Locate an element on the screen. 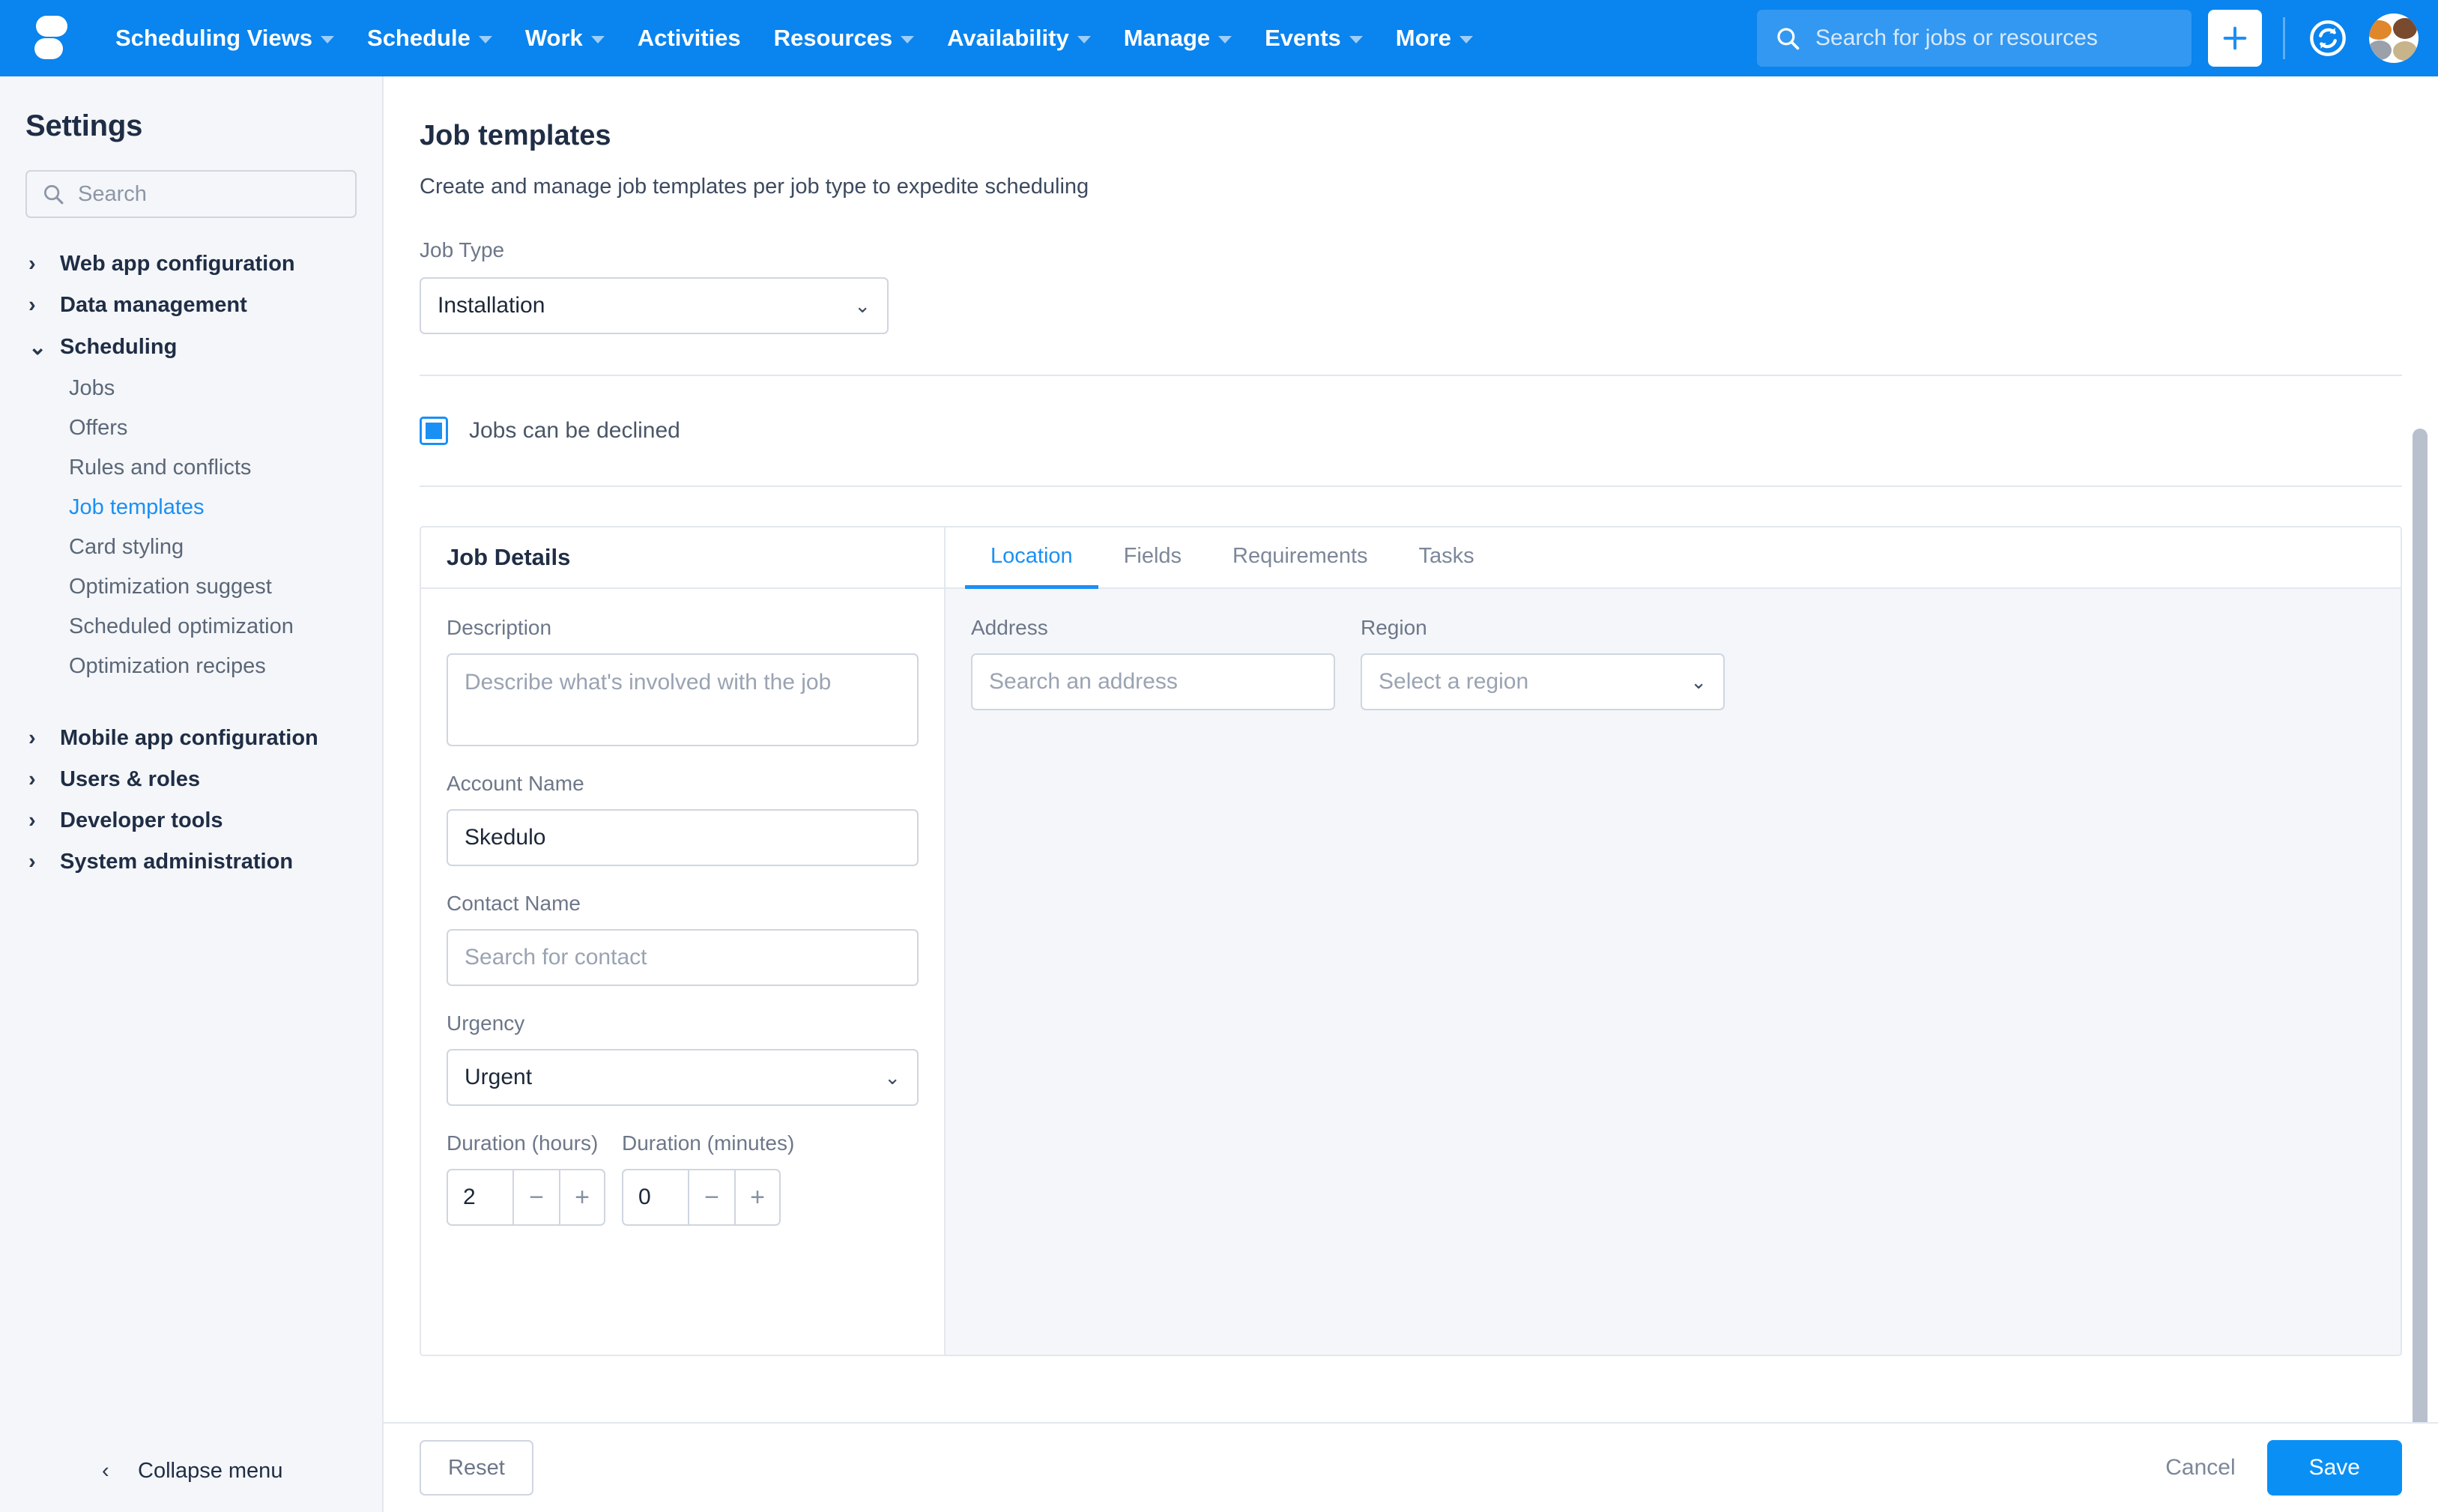 This screenshot has height=1512, width=2438. sidebar-group-label: Developer tools is located at coordinates (141, 820).